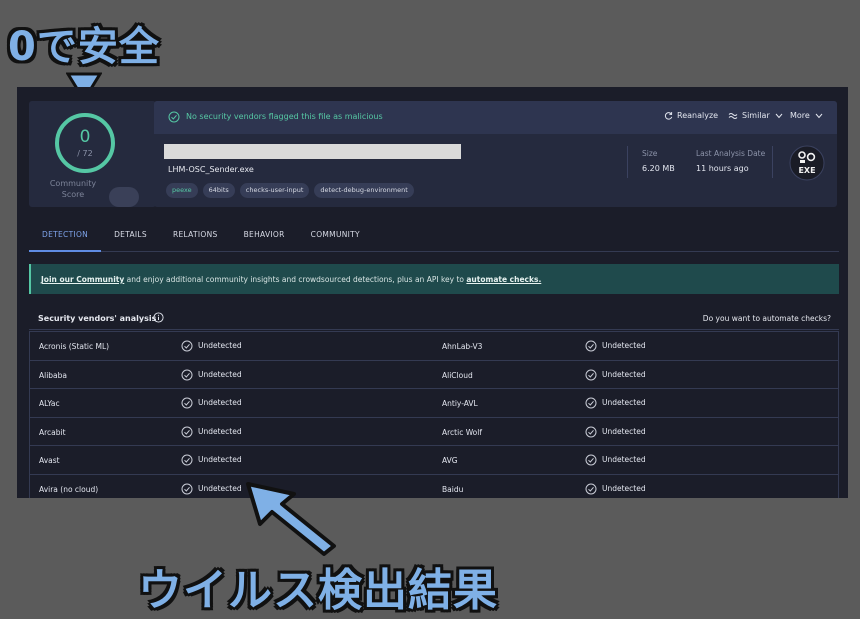 This screenshot has width=860, height=619. What do you see at coordinates (218, 190) in the screenshot?
I see `tag: 64bits` at bounding box center [218, 190].